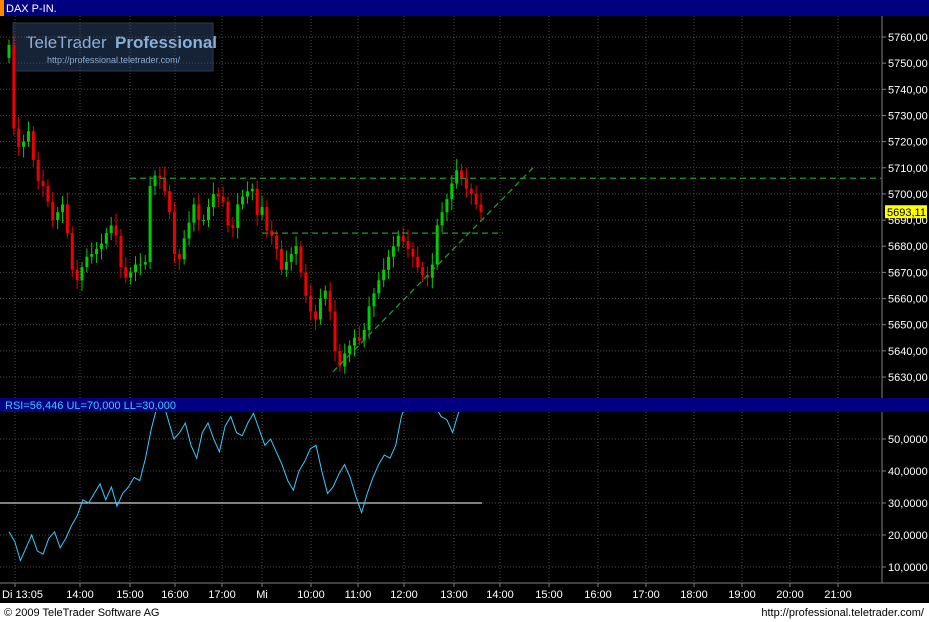 The image size is (929, 622). What do you see at coordinates (81, 613) in the screenshot?
I see `footer-copyright: © 2009 TeleTrader Software AG` at bounding box center [81, 613].